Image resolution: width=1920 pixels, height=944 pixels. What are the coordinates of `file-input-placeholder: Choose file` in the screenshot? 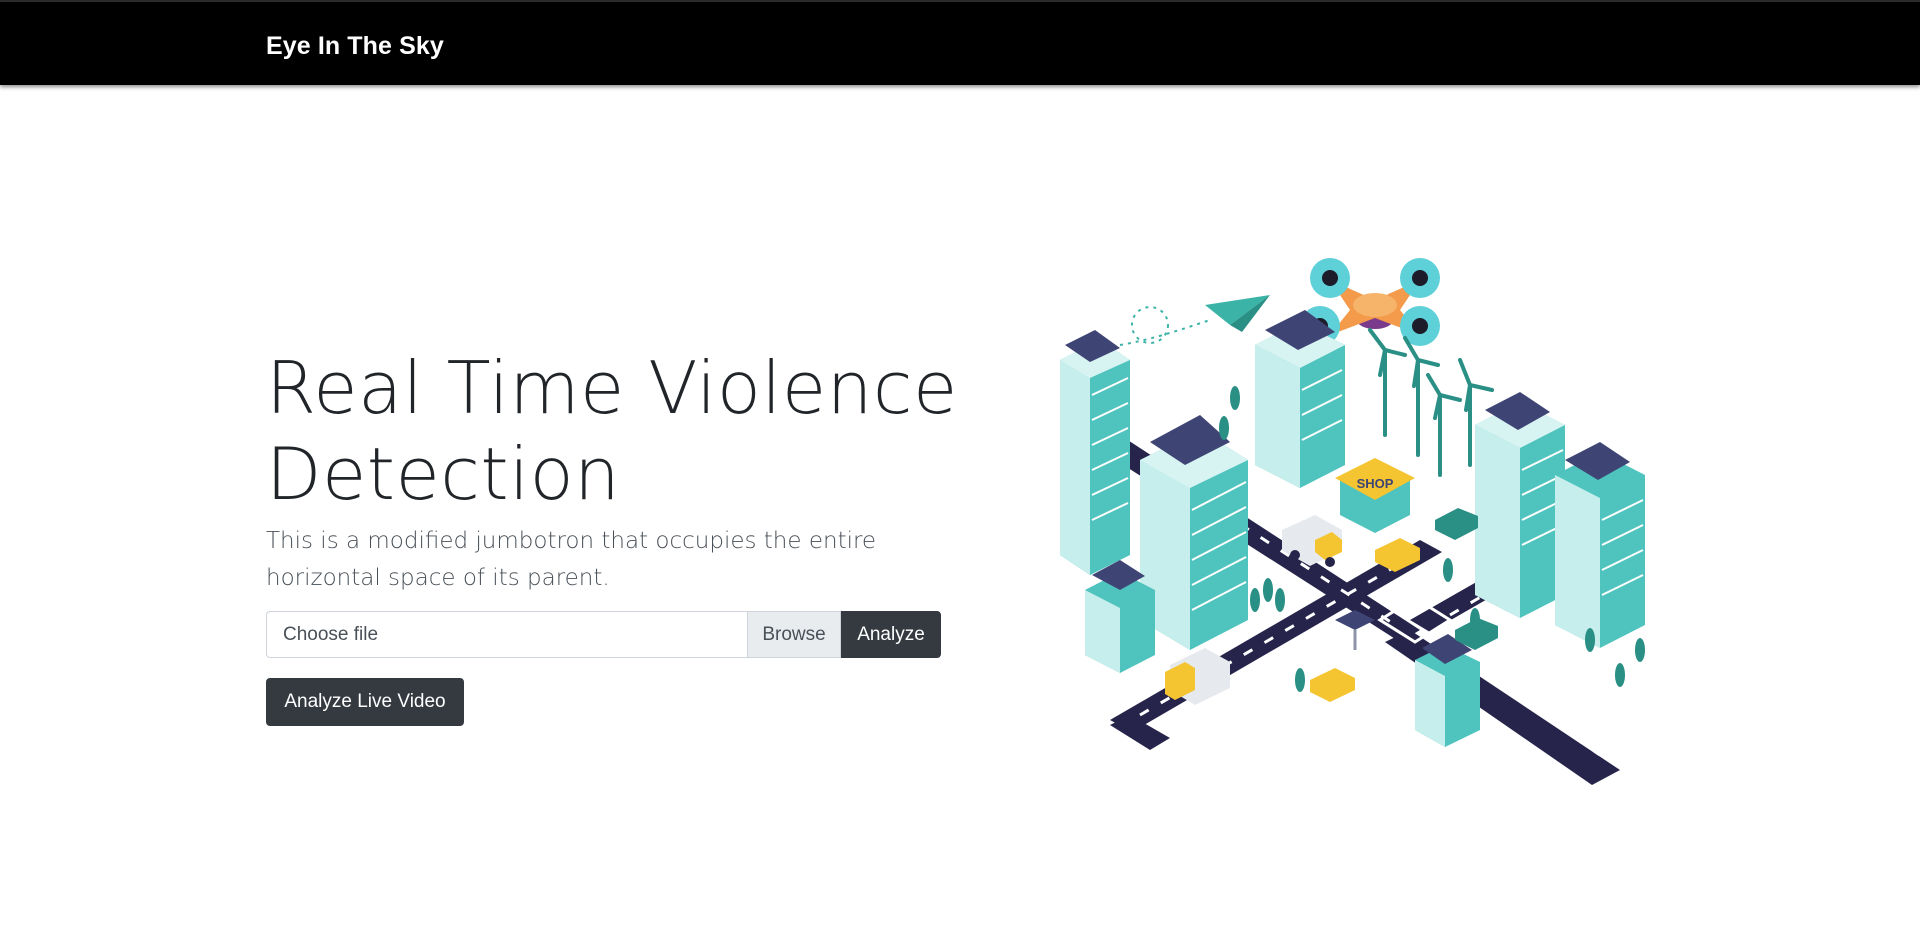 It's located at (331, 634).